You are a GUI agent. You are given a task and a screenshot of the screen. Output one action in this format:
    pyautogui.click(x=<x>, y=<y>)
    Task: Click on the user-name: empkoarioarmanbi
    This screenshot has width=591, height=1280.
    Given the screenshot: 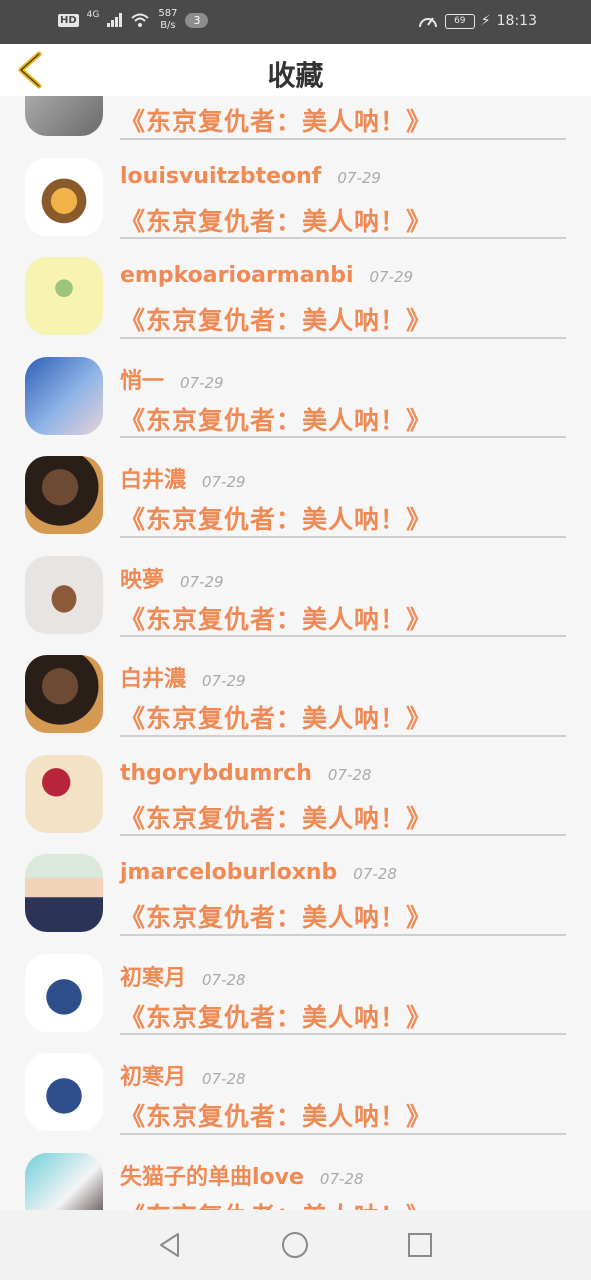 What is the action you would take?
    pyautogui.click(x=237, y=275)
    